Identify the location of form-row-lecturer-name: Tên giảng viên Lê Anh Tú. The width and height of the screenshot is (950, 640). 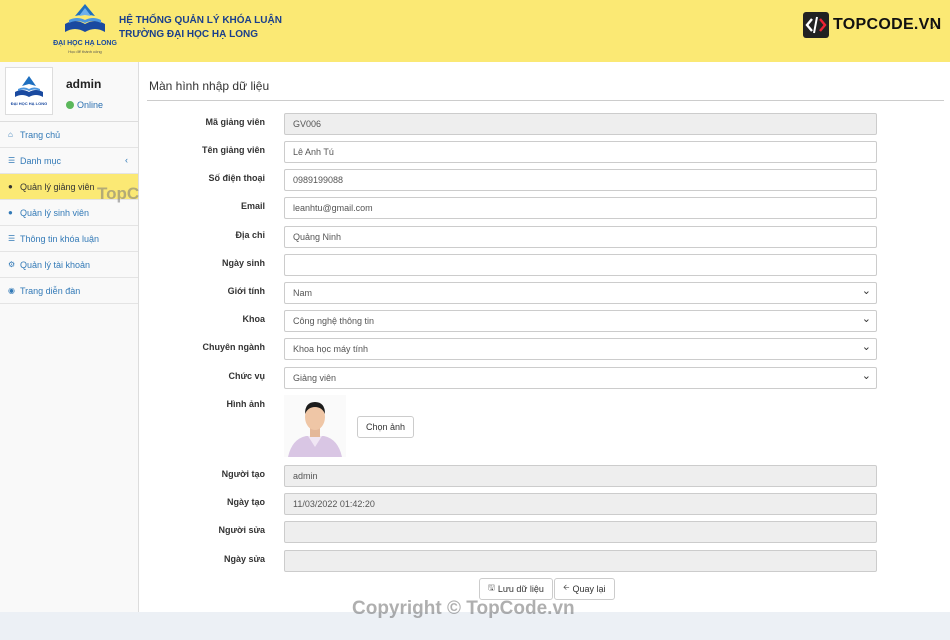
(544, 152).